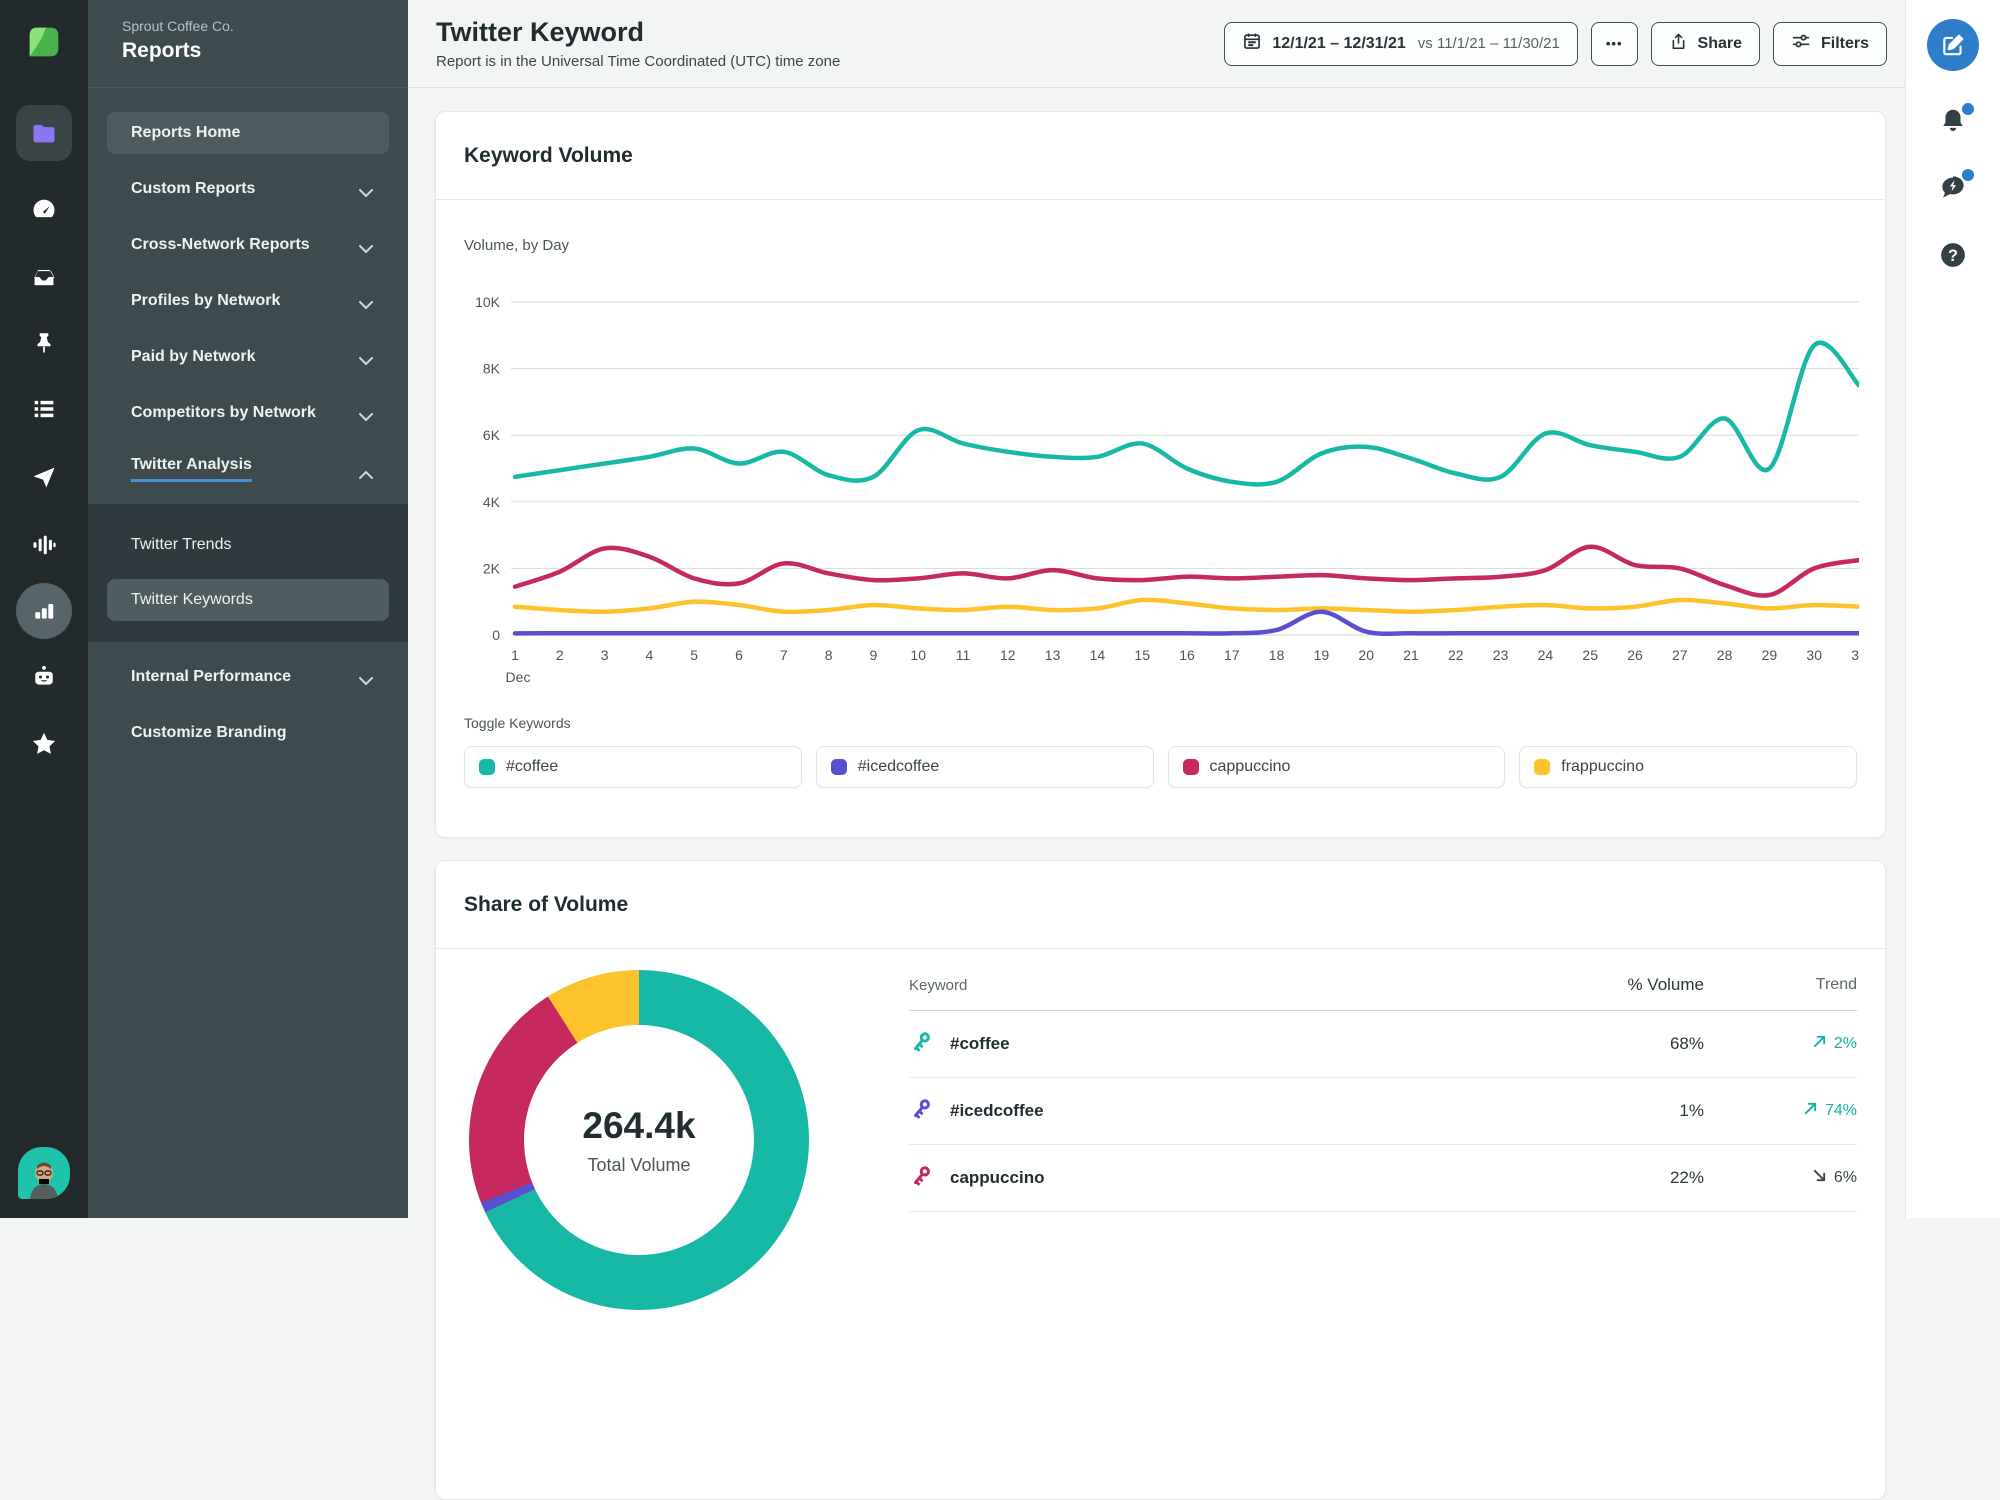  Describe the element at coordinates (488, 302) in the screenshot. I see `svg-text: 10K` at that location.